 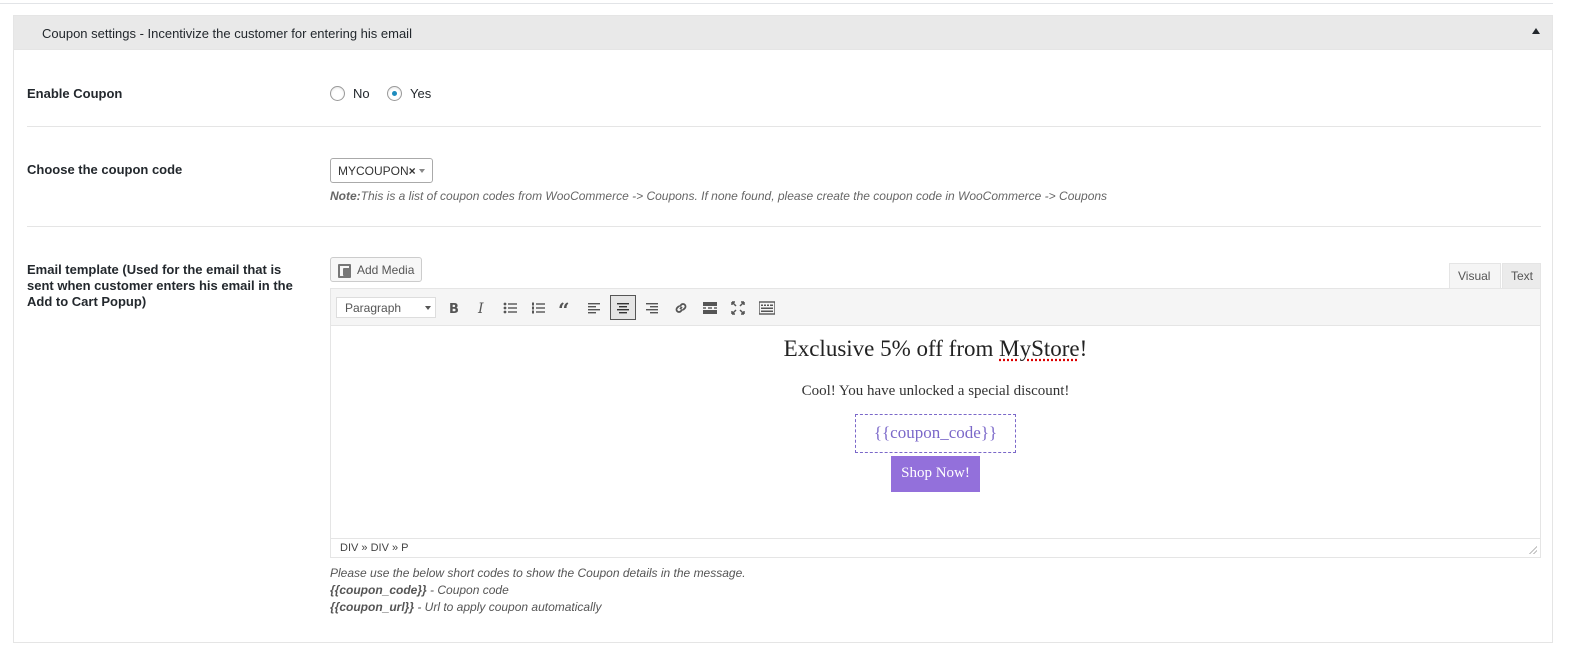 I want to click on add-media-label: Add Media, so click(x=386, y=269).